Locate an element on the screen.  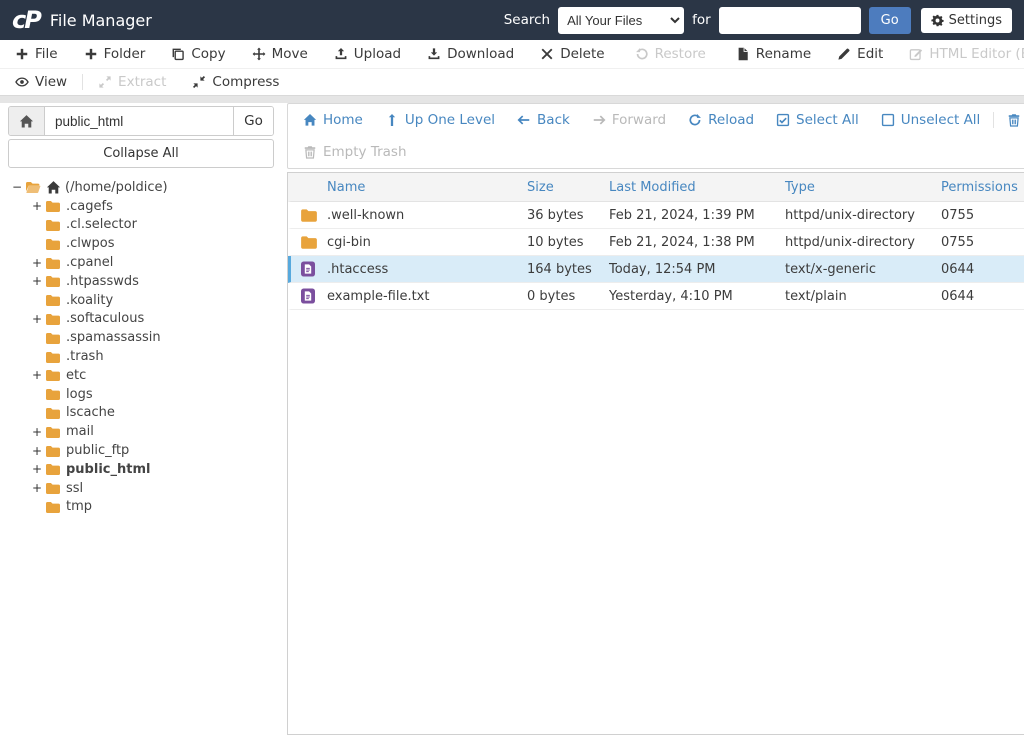
tree-item-home-poldice: − (/home/poldice) is located at coordinates (141, 187).